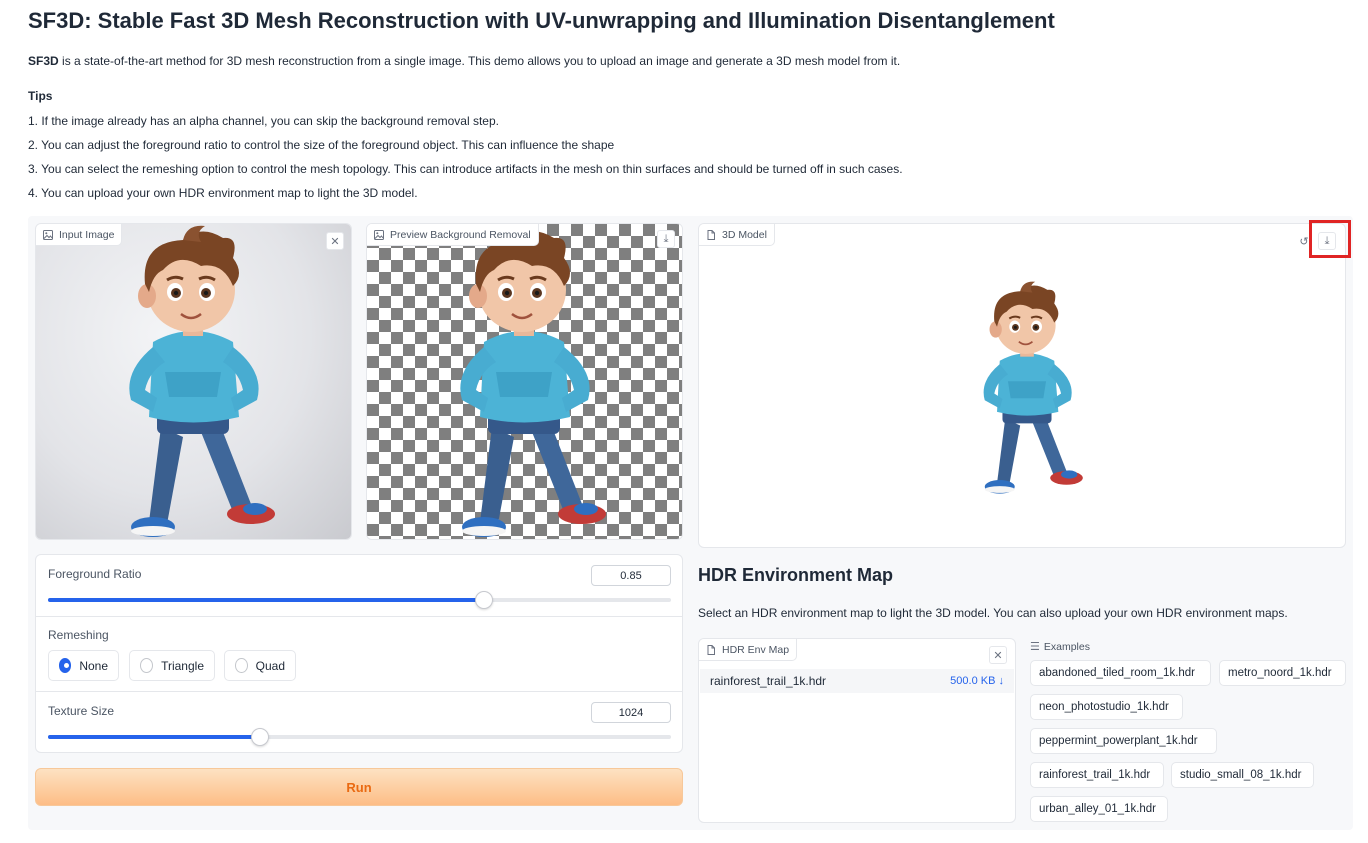 The image size is (1368, 843). What do you see at coordinates (744, 234) in the screenshot?
I see `model-label-text: 3D Model` at bounding box center [744, 234].